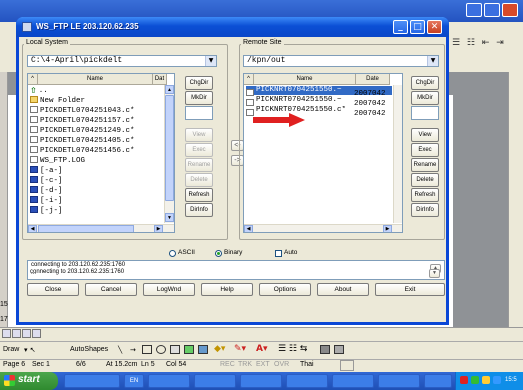 The width and height of the screenshot is (523, 390). What do you see at coordinates (199, 135) in the screenshot?
I see `local-view-button: View` at bounding box center [199, 135].